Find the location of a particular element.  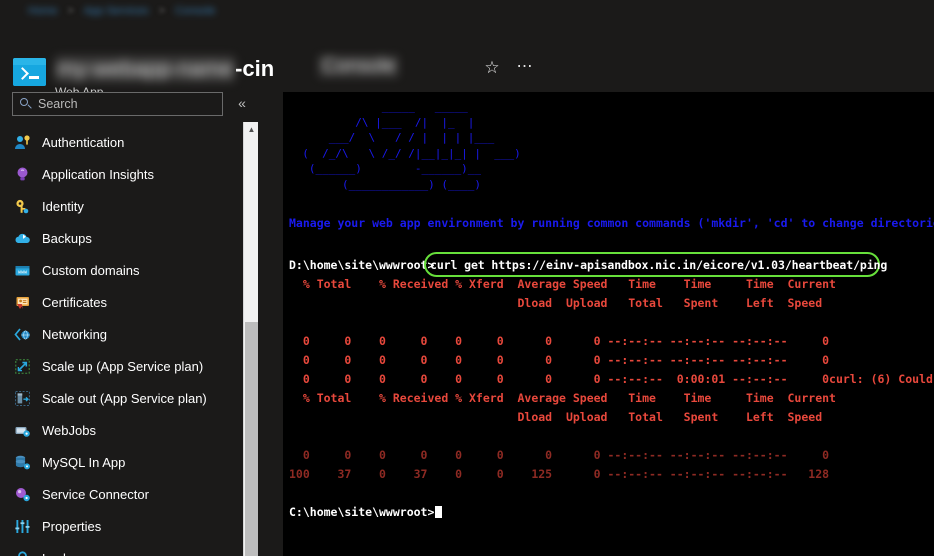

application-insights-icon is located at coordinates (22, 174).